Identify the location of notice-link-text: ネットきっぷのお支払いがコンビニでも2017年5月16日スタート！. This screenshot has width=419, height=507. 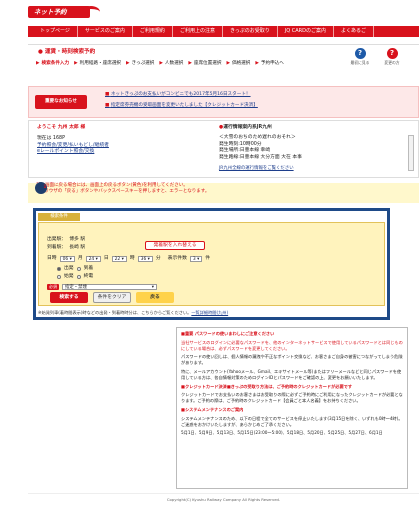
(180, 94).